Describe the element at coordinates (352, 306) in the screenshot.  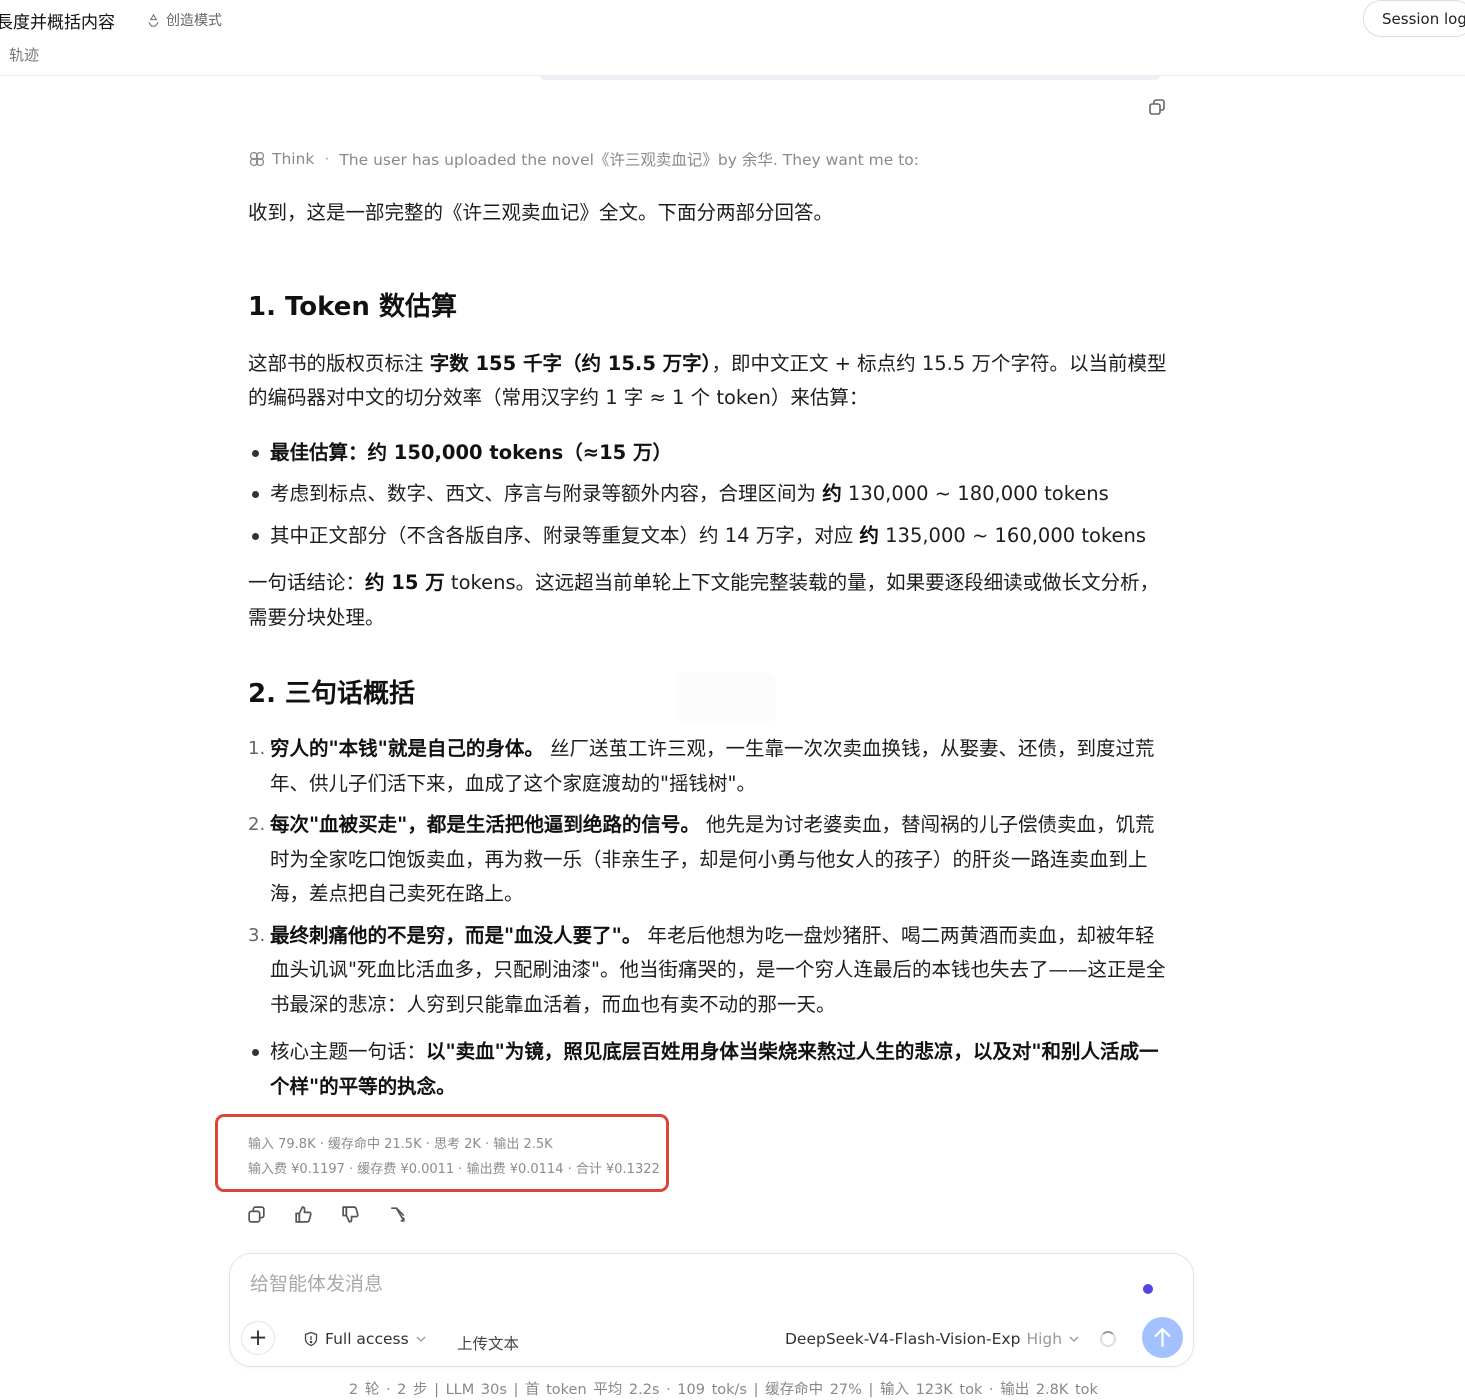
I see `section1-heading: 1. Token 数估算` at that location.